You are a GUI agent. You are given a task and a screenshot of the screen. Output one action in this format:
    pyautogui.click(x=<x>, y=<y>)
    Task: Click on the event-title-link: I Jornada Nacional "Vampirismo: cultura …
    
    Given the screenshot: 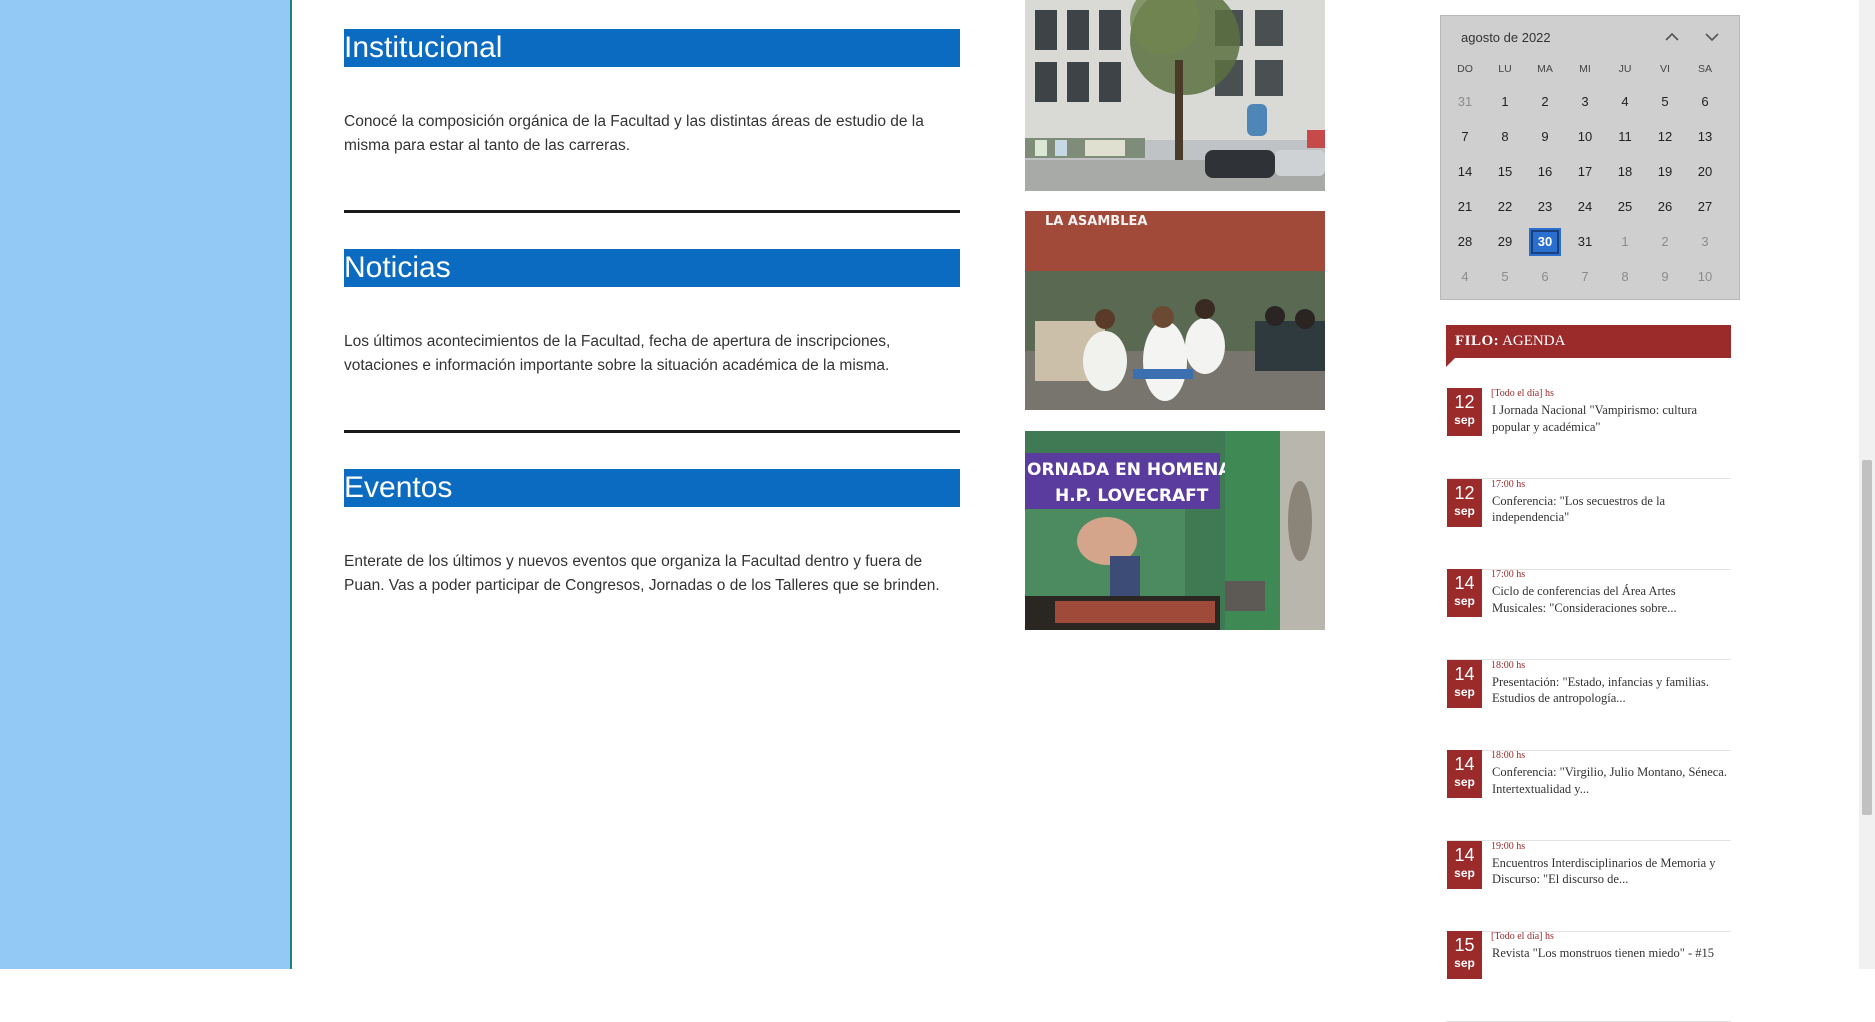 What is the action you would take?
    pyautogui.click(x=1612, y=418)
    